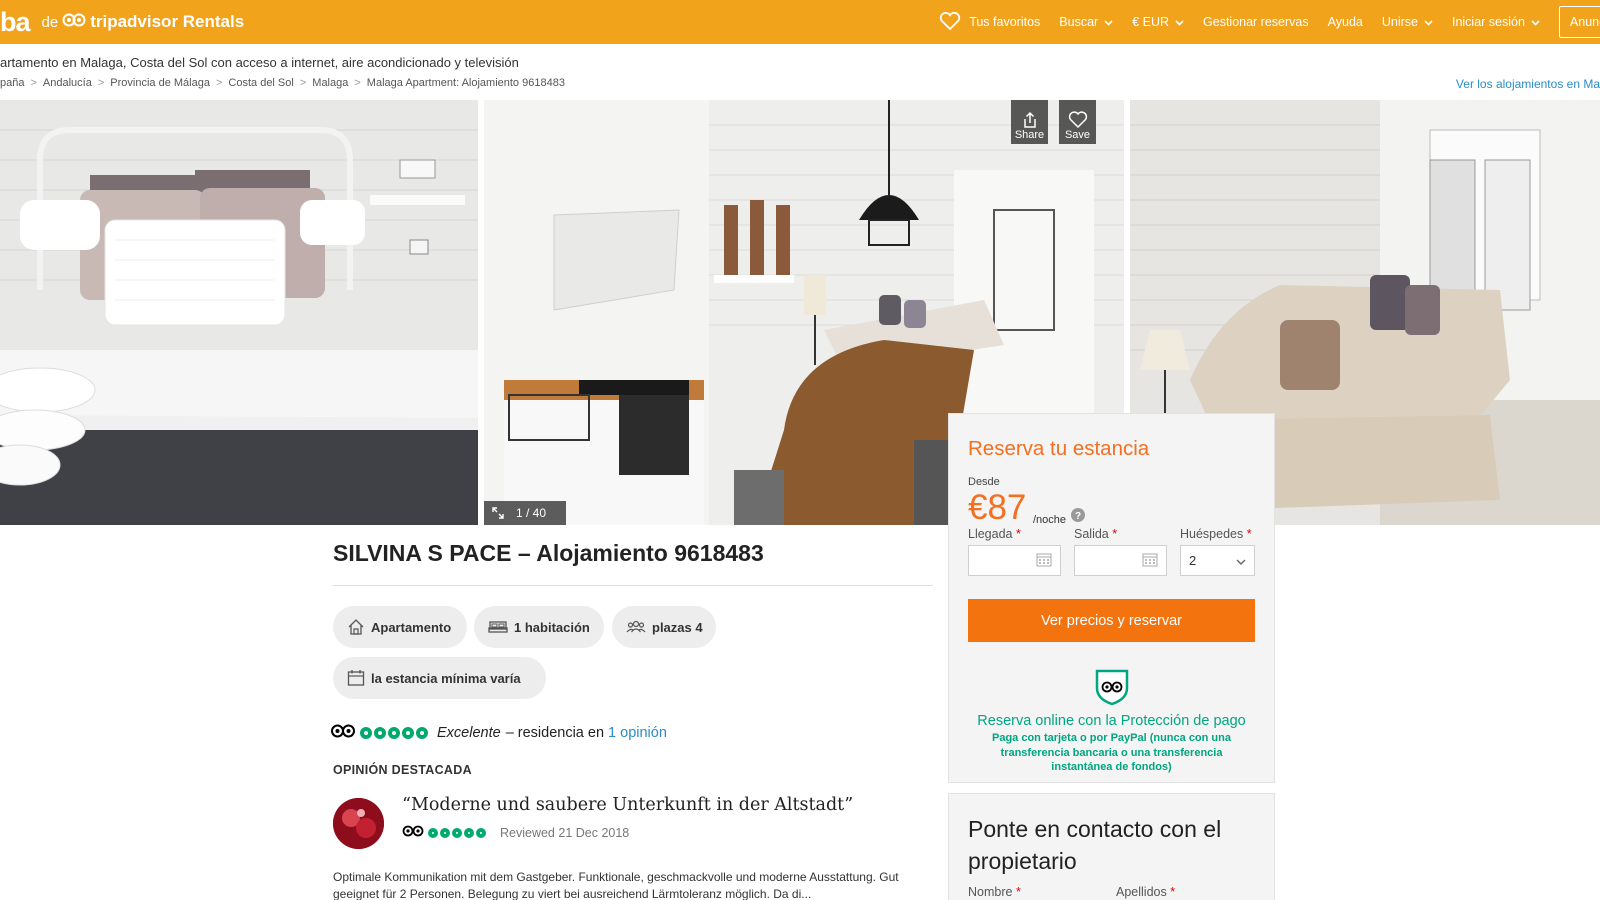  Describe the element at coordinates (1059, 448) in the screenshot. I see `booking-title: Reserva tu estancia` at that location.